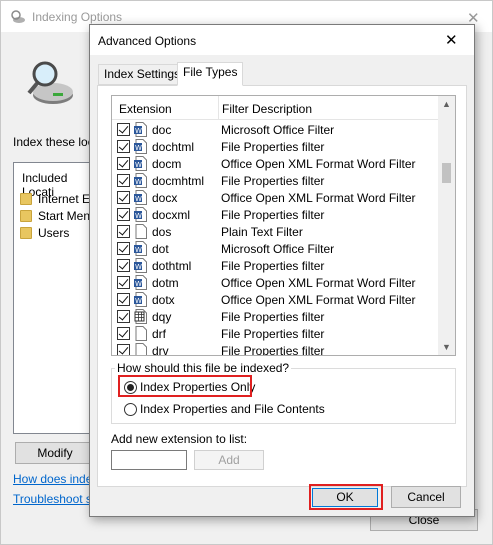  I want to click on list-header: Extension Filter Description, so click(275, 108).